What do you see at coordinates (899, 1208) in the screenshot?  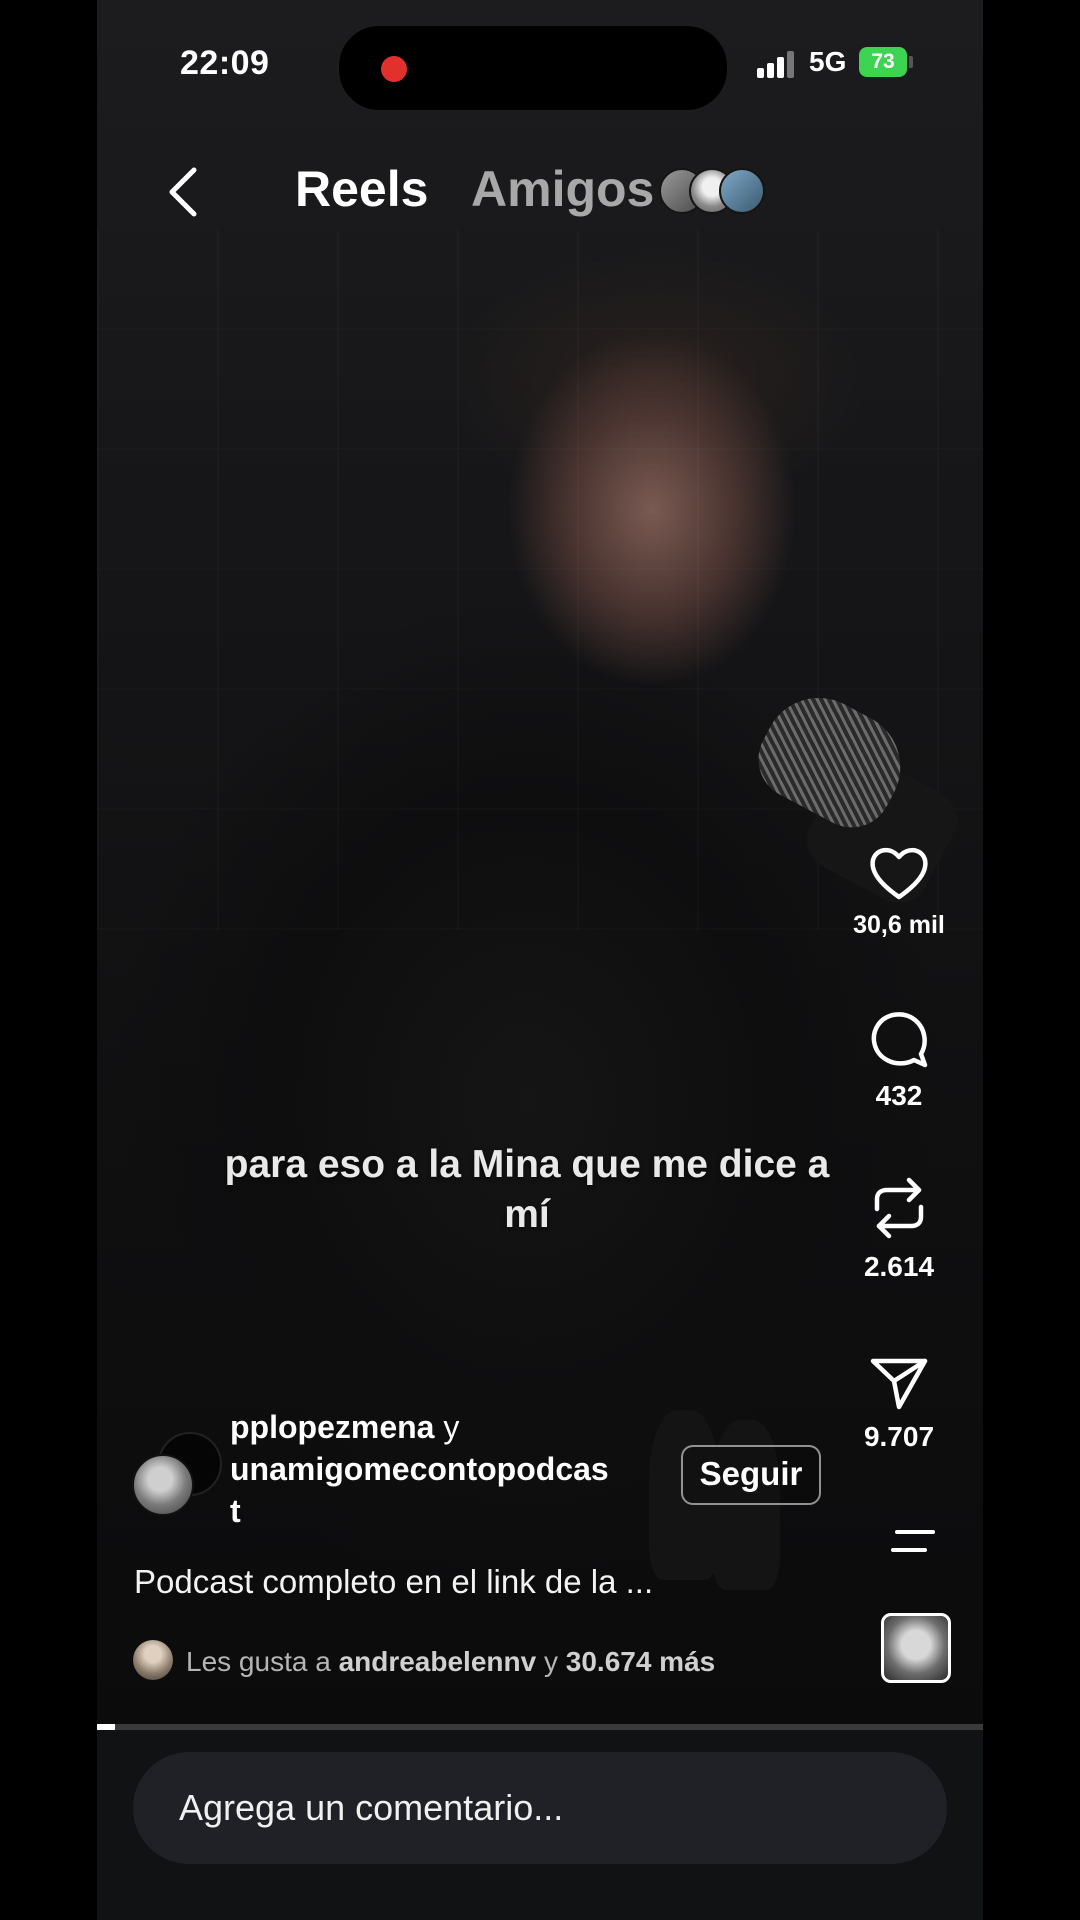 I see `repost-icon` at bounding box center [899, 1208].